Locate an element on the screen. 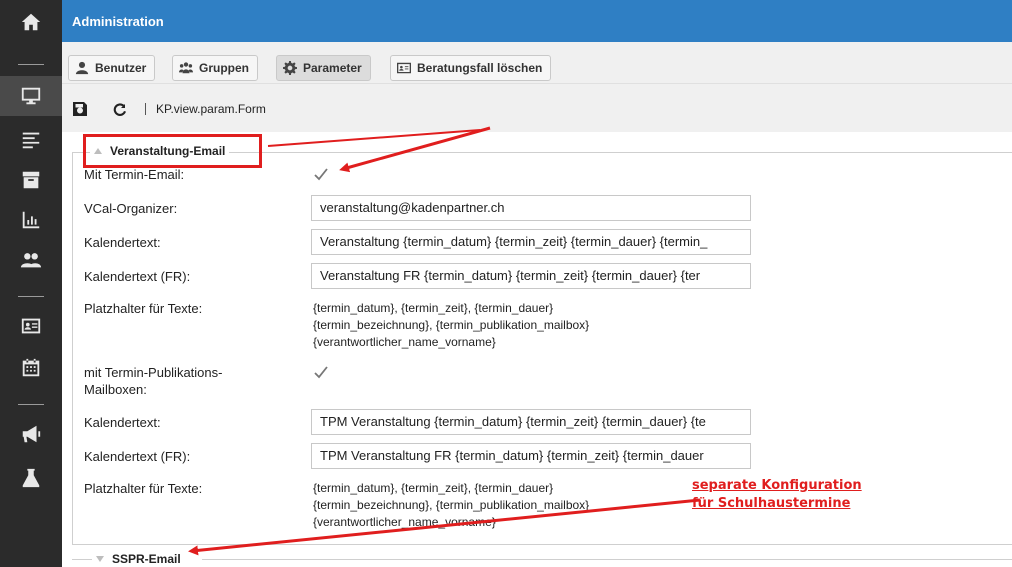 The width and height of the screenshot is (1012, 567). mit-publikations-checkbox is located at coordinates (321, 372).